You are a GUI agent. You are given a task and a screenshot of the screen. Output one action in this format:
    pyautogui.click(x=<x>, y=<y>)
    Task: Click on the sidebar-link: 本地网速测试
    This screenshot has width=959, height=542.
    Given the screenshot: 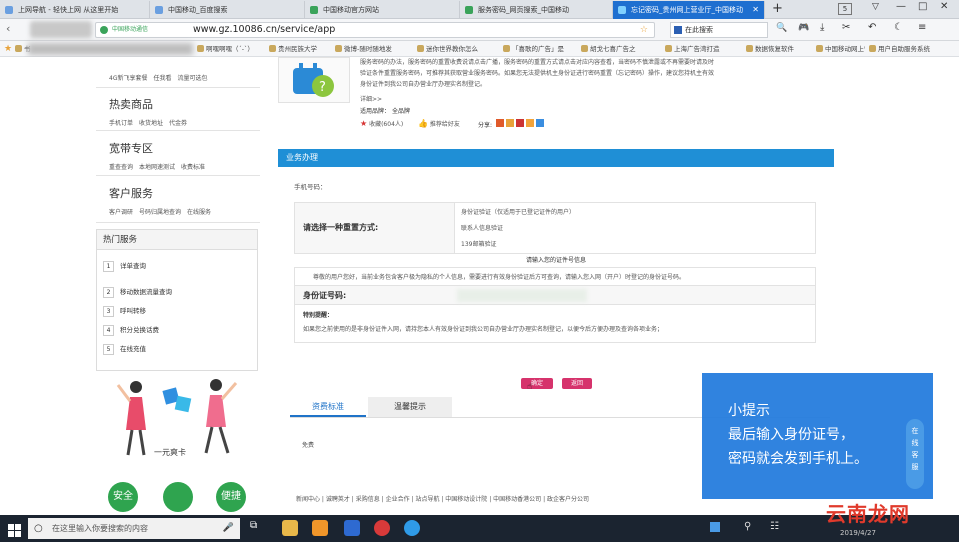 What is the action you would take?
    pyautogui.click(x=157, y=167)
    